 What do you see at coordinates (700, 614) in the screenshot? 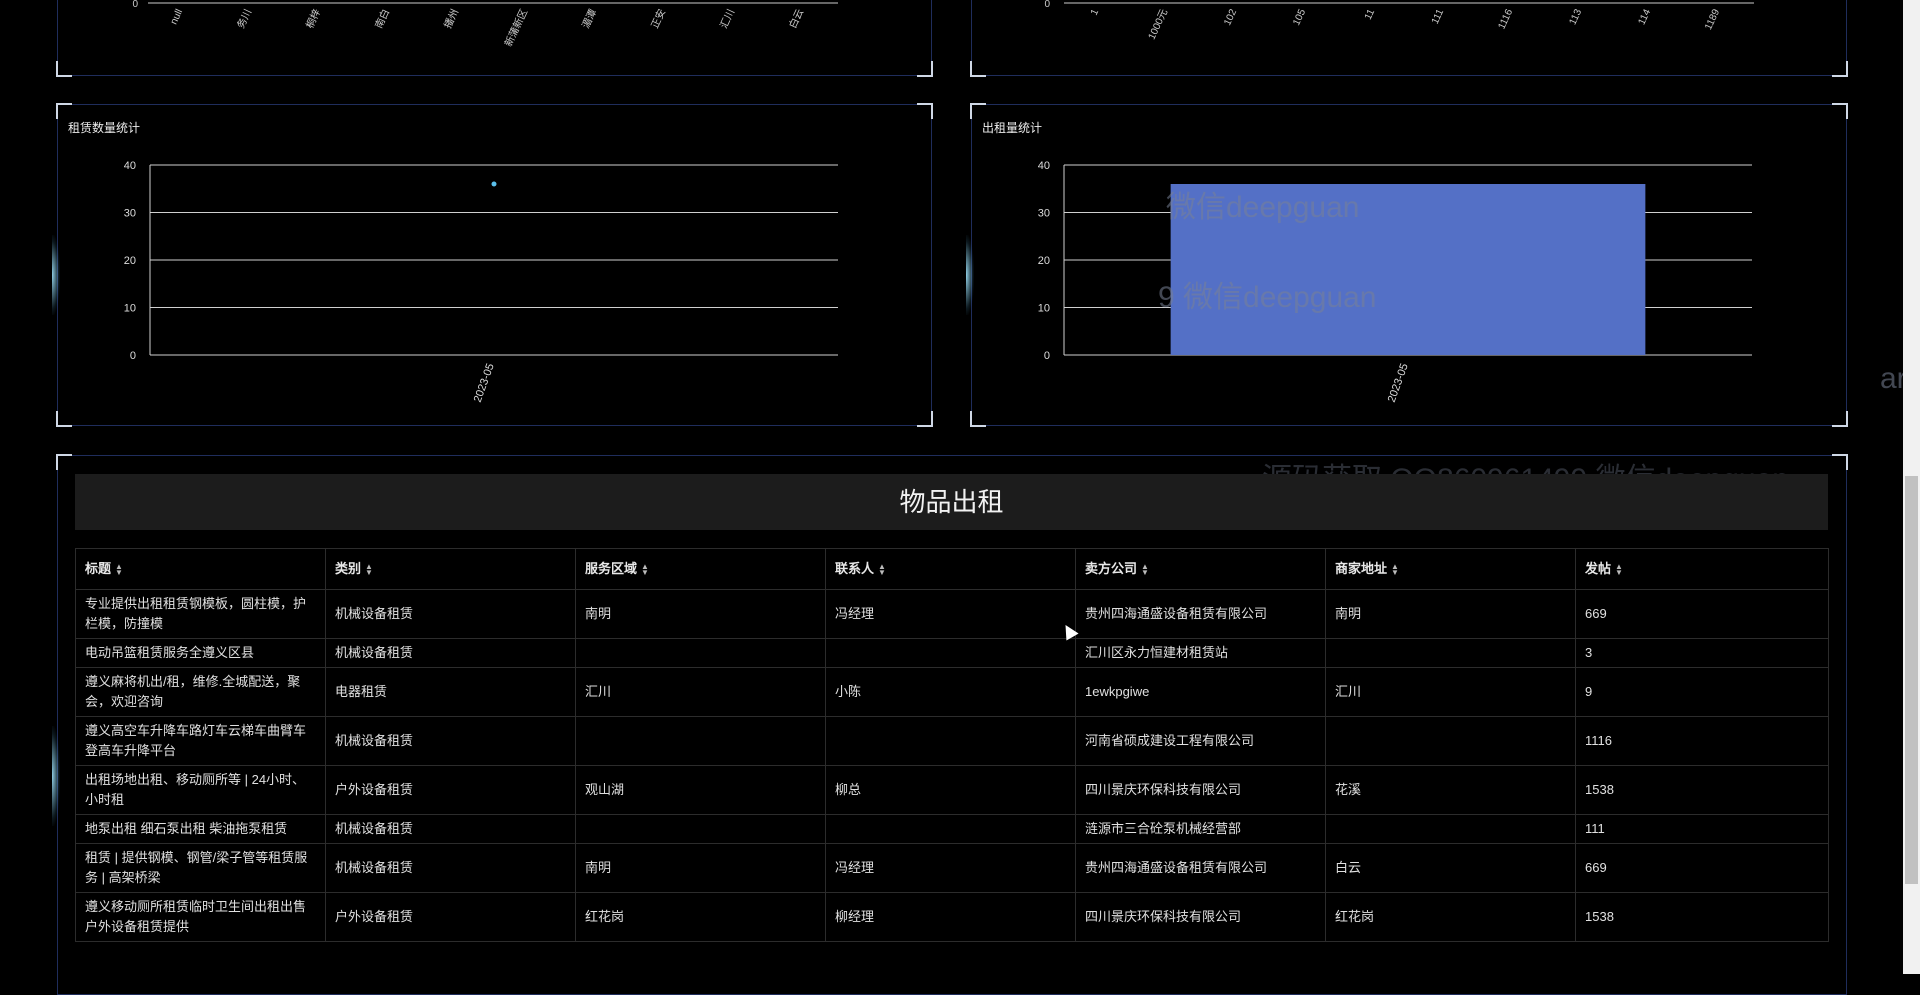
I see `cell-service-area: 南明` at bounding box center [700, 614].